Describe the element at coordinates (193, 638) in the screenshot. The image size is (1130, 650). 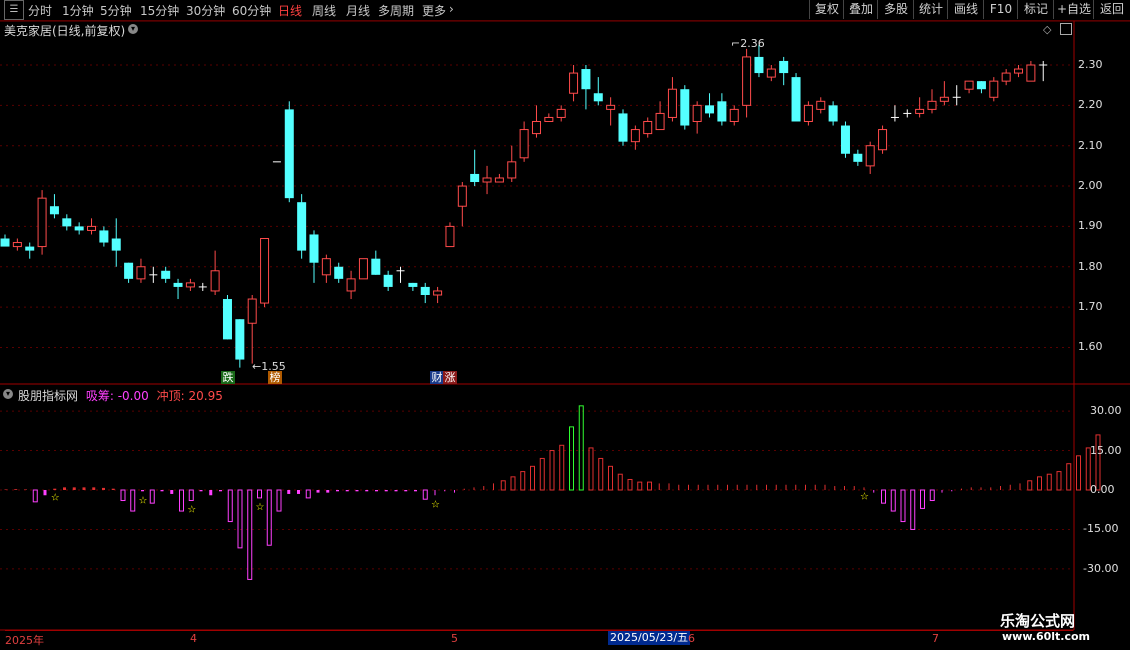
I see `x-label-apr: 4` at that location.